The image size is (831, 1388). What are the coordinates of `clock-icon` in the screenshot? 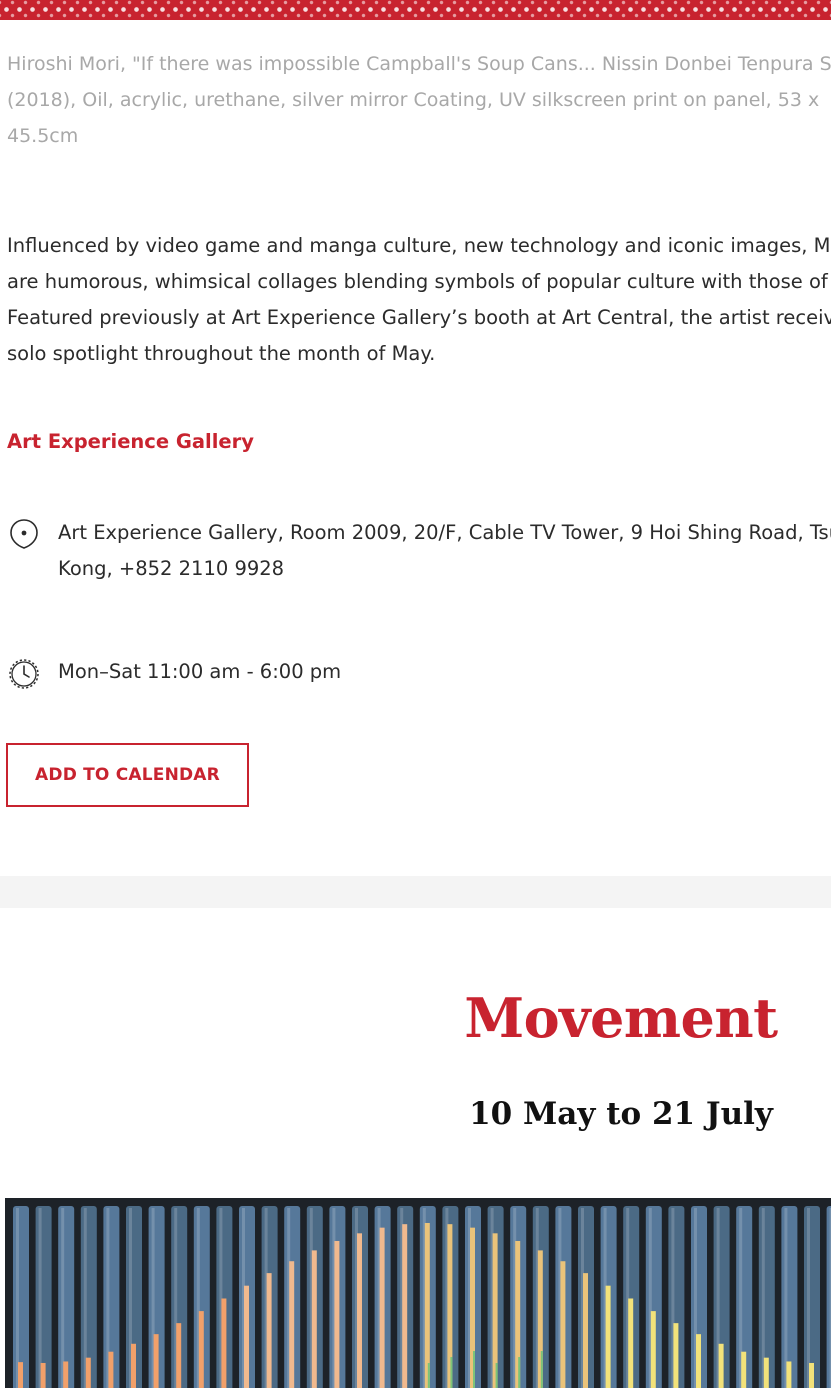 It's located at (24, 674).